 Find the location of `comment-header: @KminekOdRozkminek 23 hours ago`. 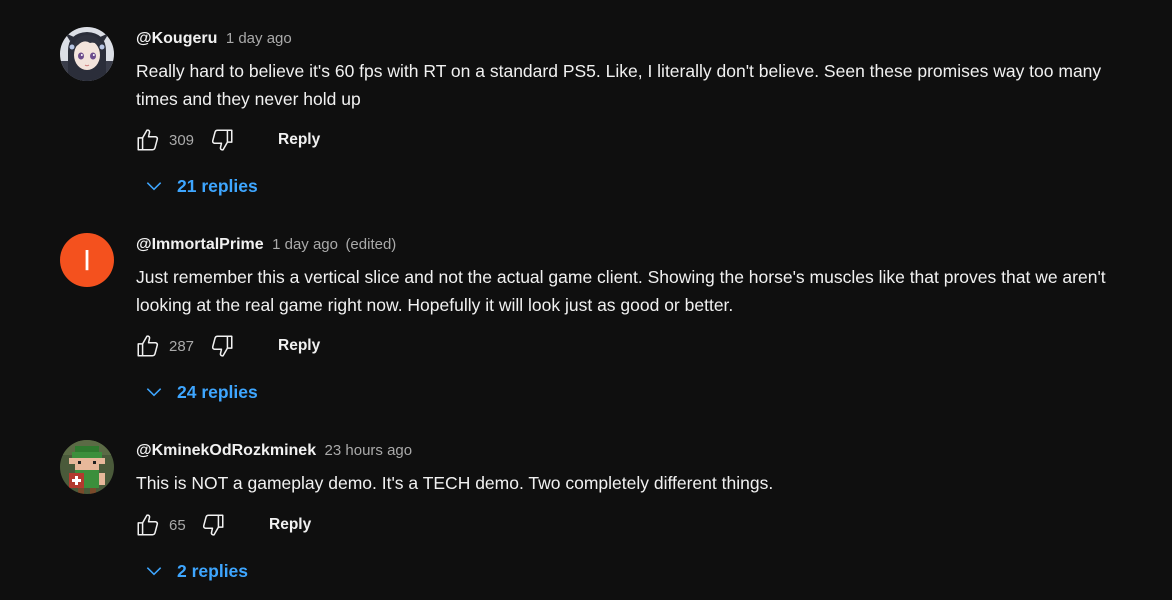

comment-header: @KminekOdRozkminek 23 hours ago is located at coordinates (274, 451).